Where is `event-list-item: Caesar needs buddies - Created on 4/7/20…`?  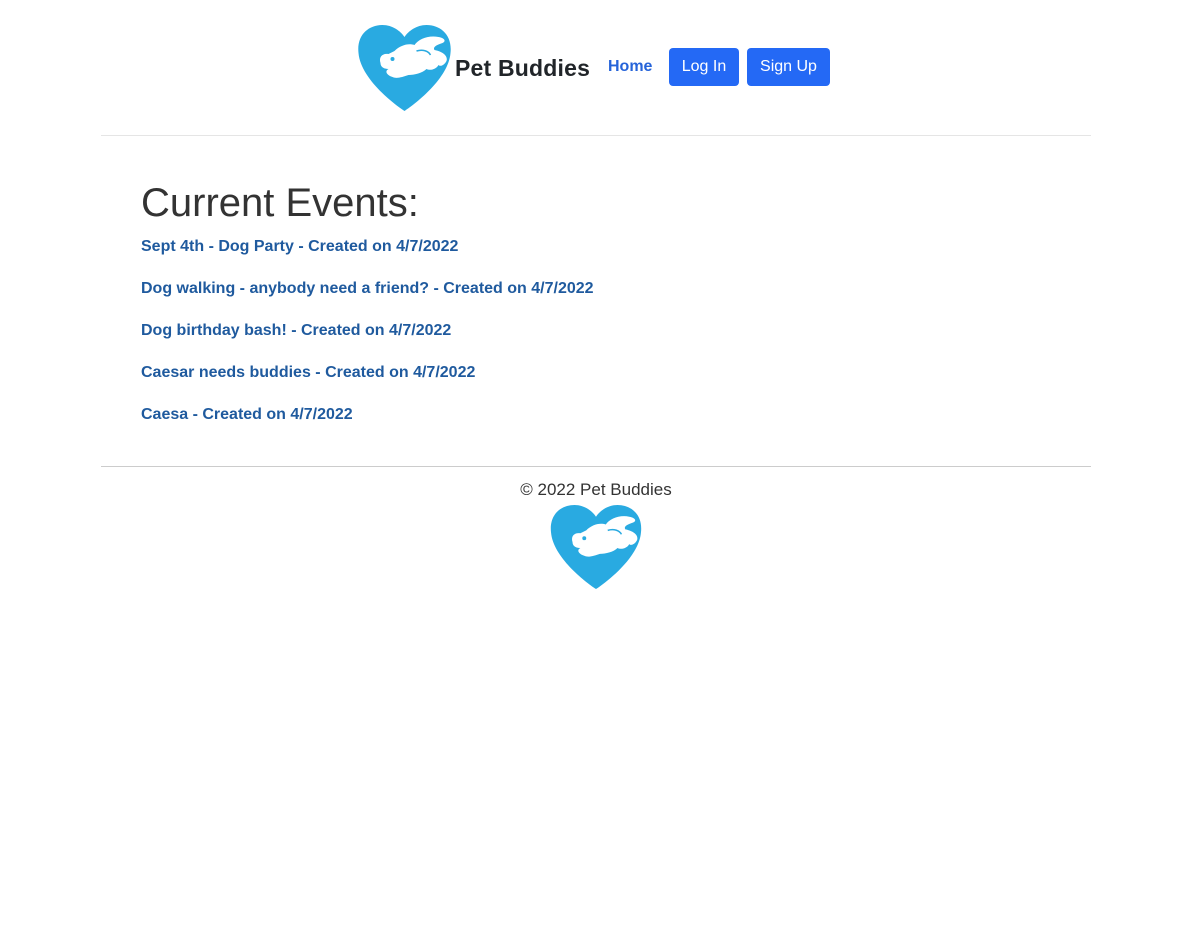 event-list-item: Caesar needs buddies - Created on 4/7/20… is located at coordinates (367, 385).